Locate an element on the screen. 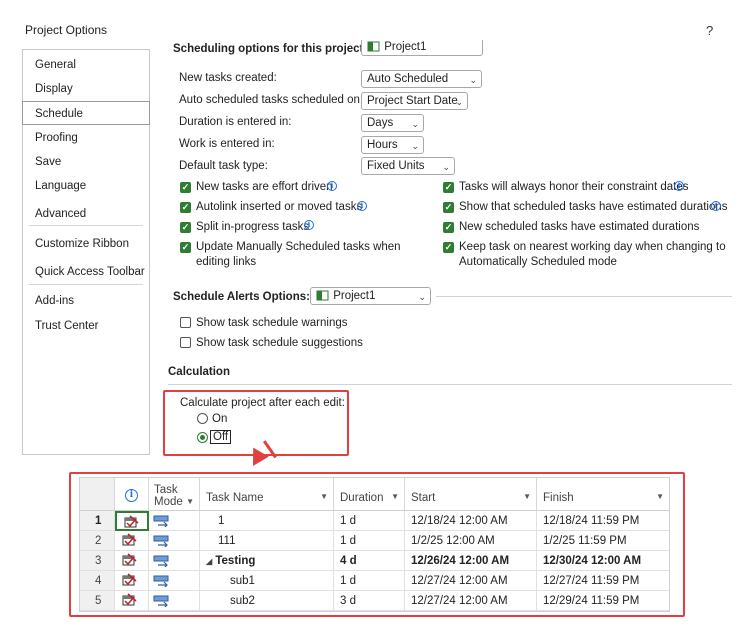  start-cell: 12/26/24 12:00 AM is located at coordinates (471, 561).